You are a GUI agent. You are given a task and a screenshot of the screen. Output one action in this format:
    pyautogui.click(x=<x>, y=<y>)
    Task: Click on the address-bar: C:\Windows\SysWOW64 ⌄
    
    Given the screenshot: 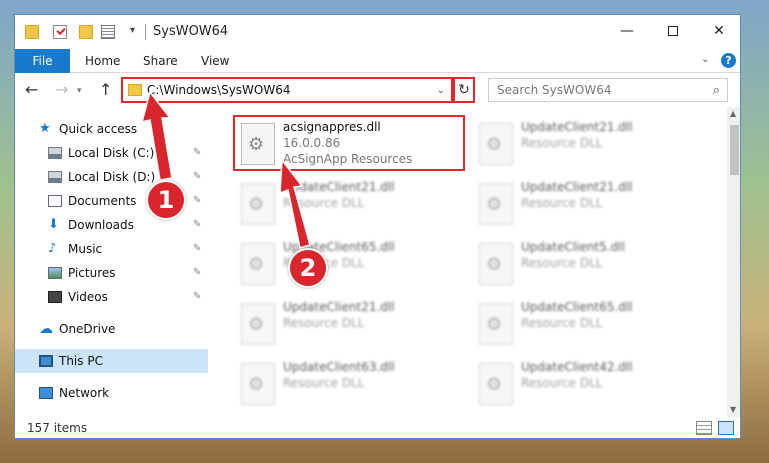 What is the action you would take?
    pyautogui.click(x=287, y=90)
    